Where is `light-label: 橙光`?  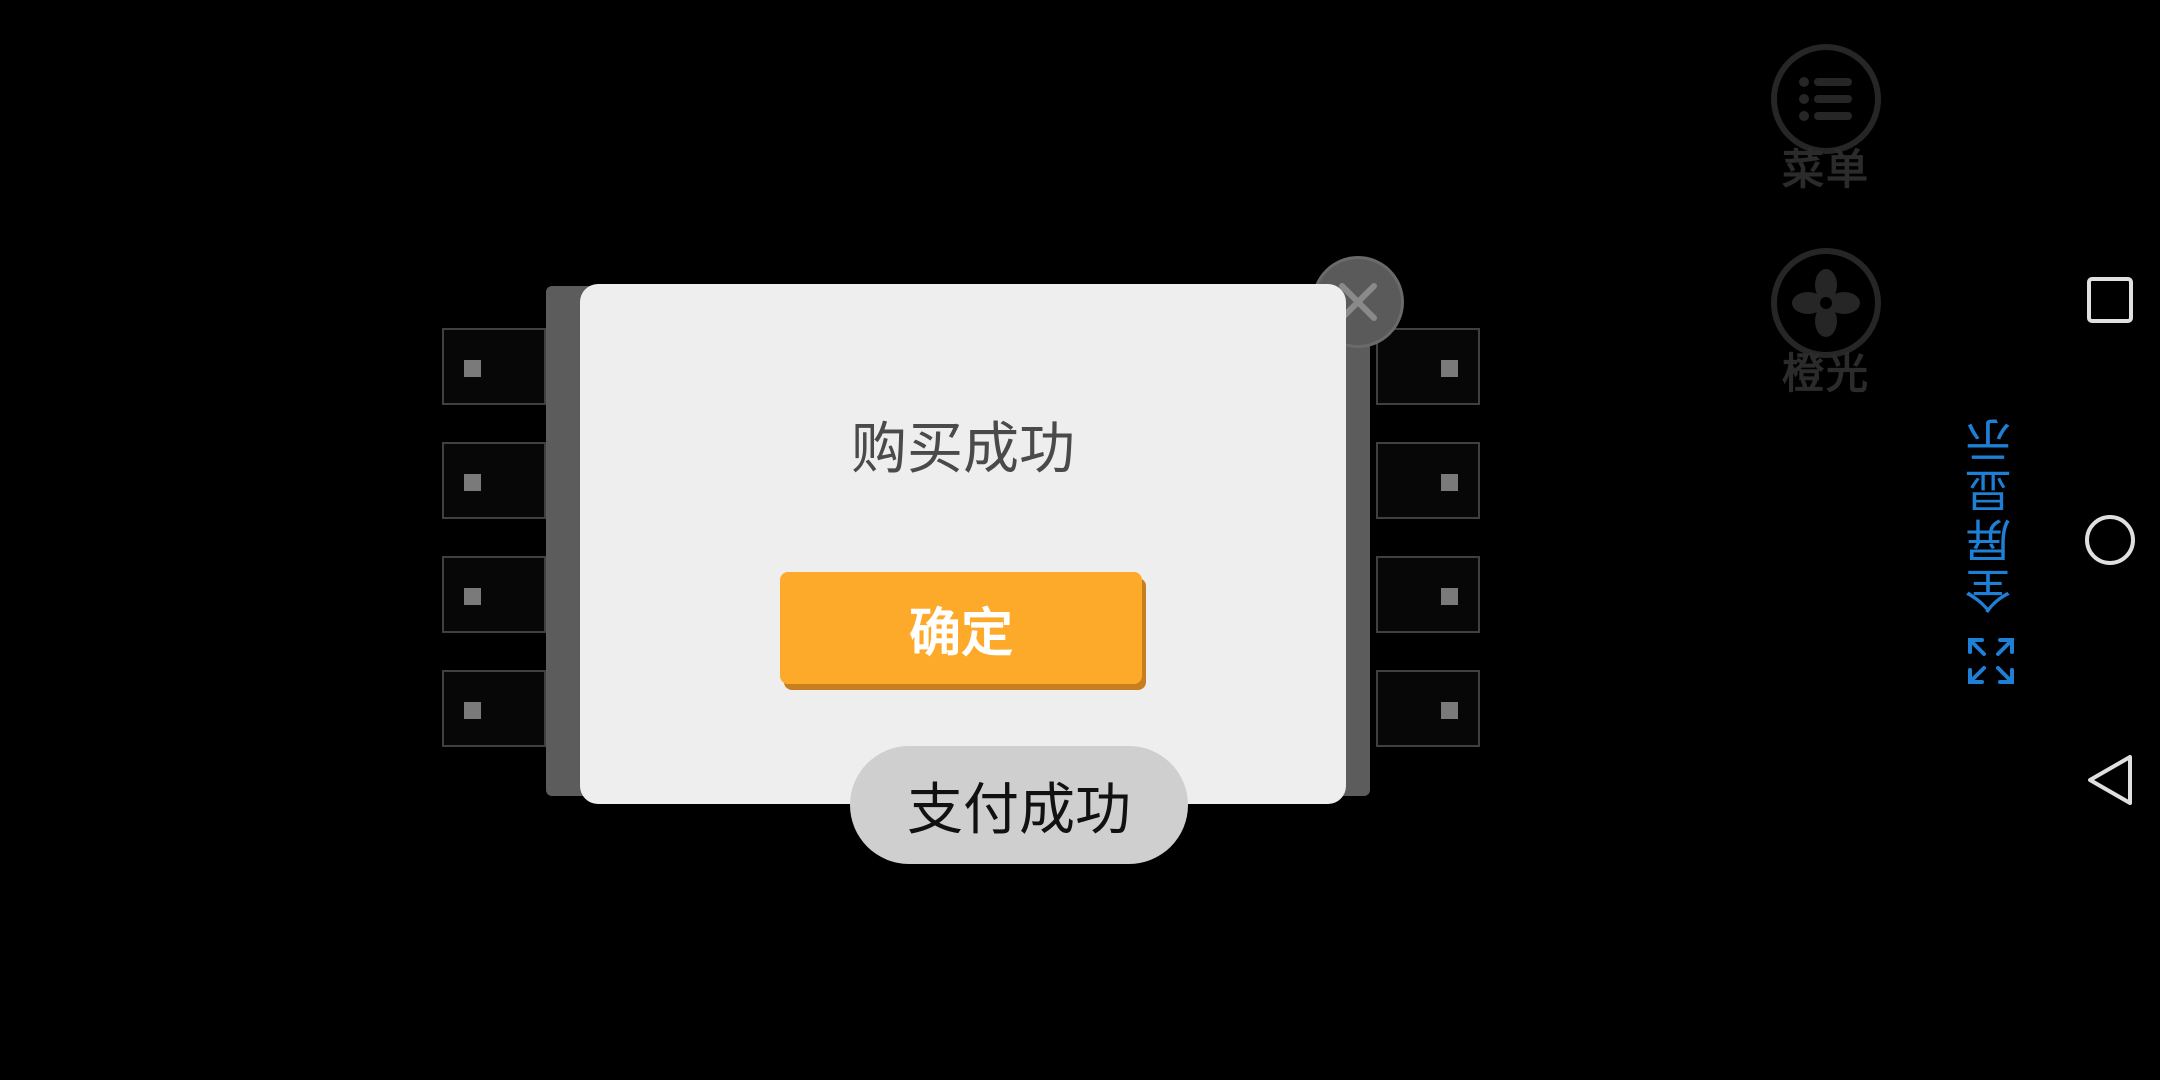
light-label: 橙光 is located at coordinates (1825, 373).